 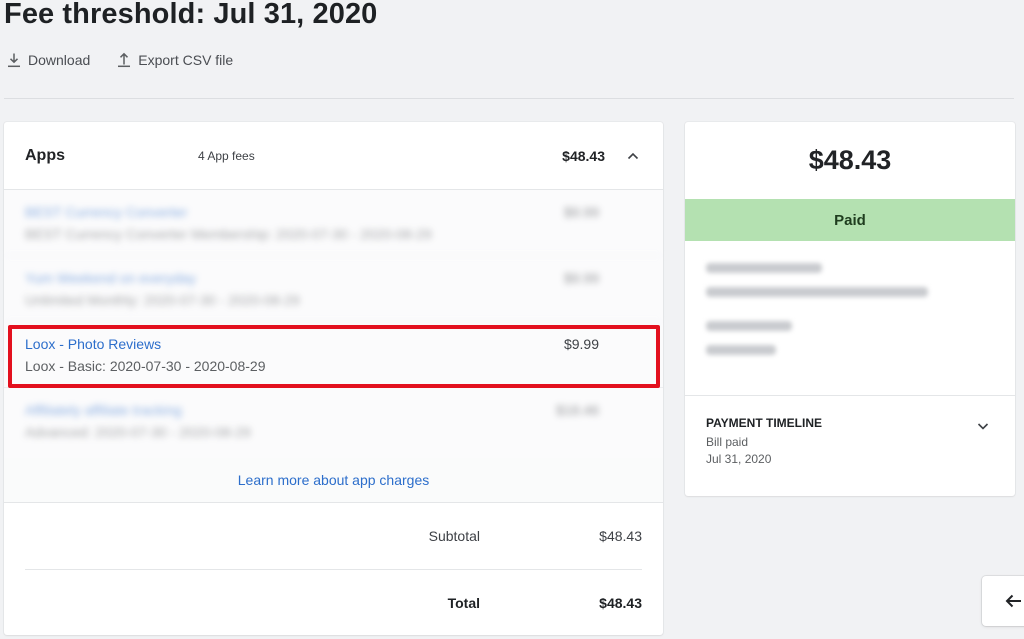 What do you see at coordinates (620, 536) in the screenshot?
I see `subtotal-value: $48.43` at bounding box center [620, 536].